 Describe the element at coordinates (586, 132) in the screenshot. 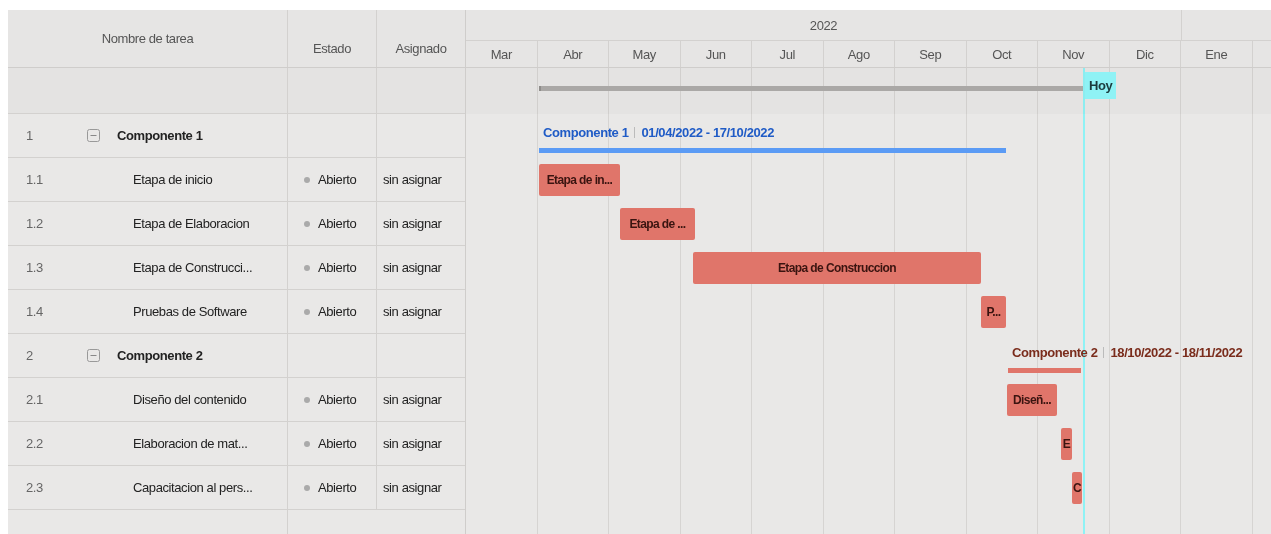

I see `group-bar-title: Componente 1` at that location.